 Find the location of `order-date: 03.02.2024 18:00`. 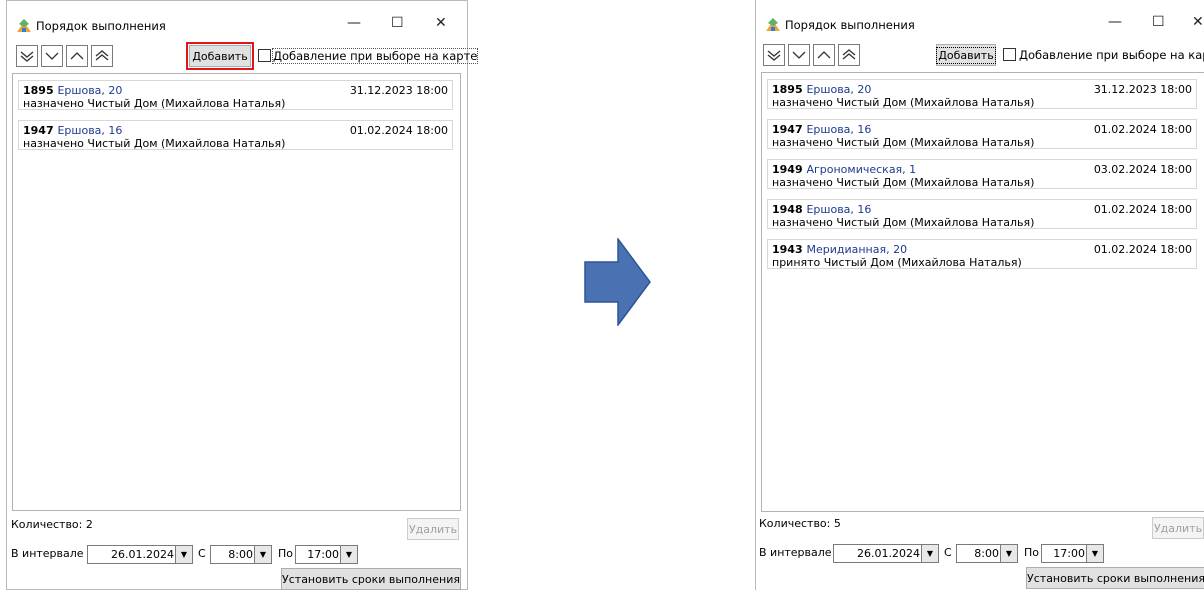

order-date: 03.02.2024 18:00 is located at coordinates (1142, 169).